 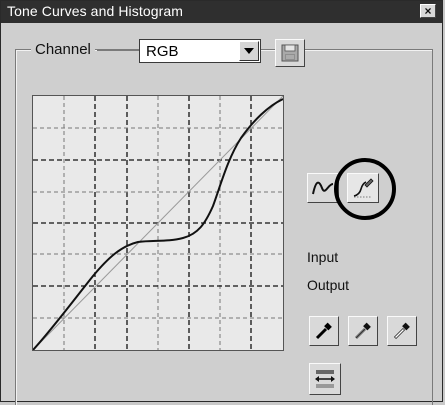 I want to click on white-eyedropper-icon, so click(x=401, y=331).